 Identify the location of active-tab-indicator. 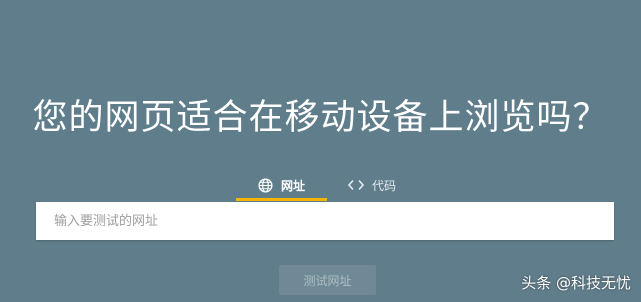
(281, 199).